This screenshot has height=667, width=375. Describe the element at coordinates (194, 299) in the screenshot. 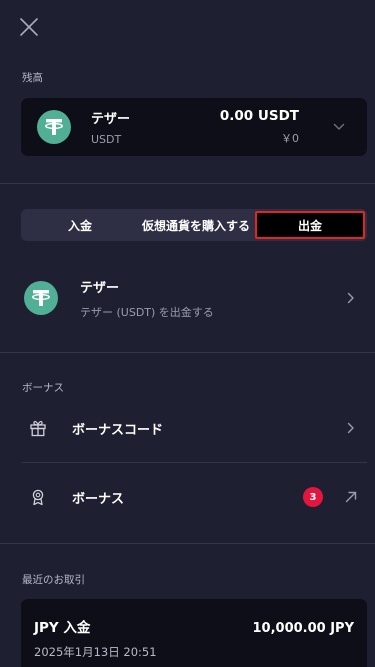

I see `withdraw-usdt-row: テザー テザー (USDT) を出金する` at that location.